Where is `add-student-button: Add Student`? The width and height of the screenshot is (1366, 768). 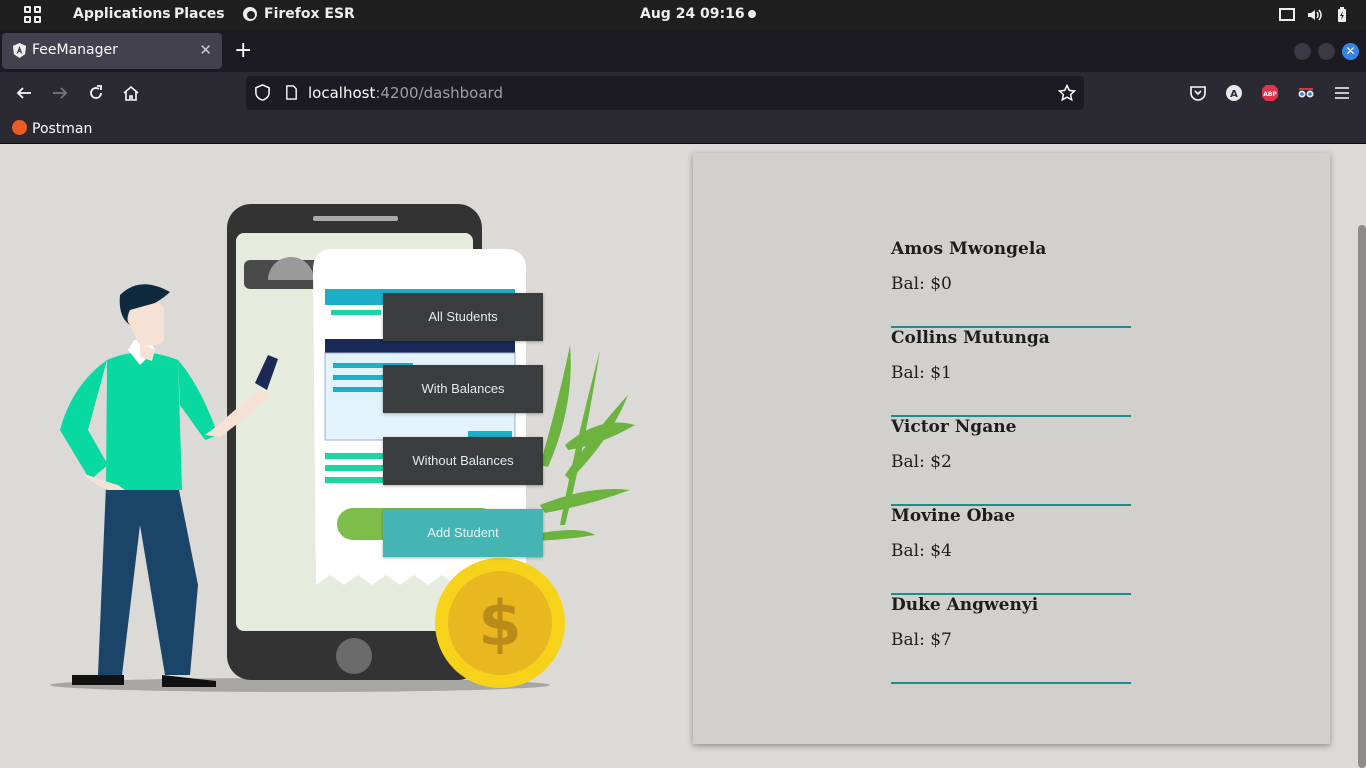 add-student-button: Add Student is located at coordinates (463, 533).